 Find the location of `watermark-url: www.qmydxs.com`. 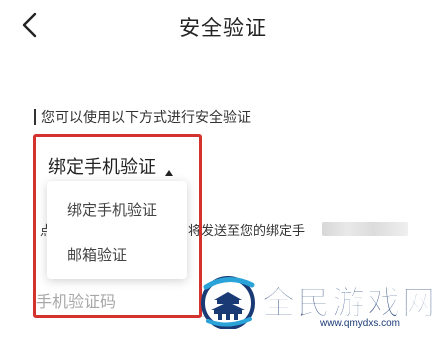

watermark-url: www.qmydxs.com is located at coordinates (360, 323).